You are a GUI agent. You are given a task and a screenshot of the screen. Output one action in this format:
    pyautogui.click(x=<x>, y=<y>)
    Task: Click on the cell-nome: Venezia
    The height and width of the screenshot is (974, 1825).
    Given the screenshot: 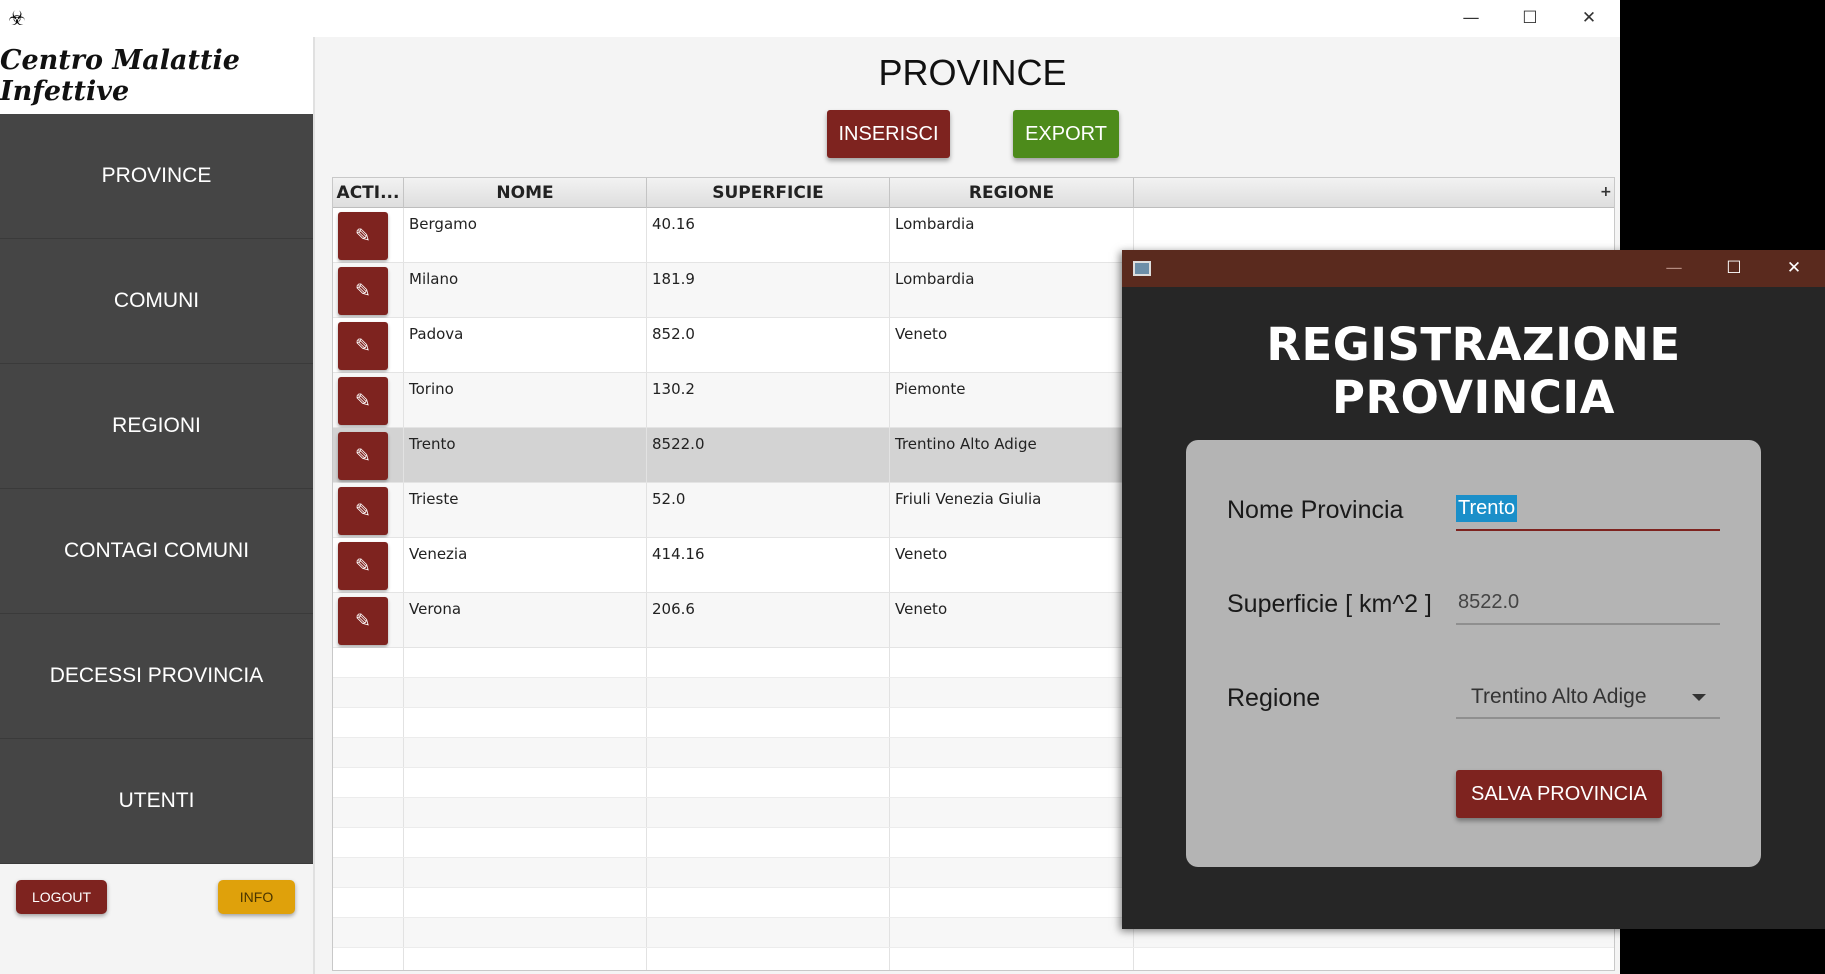 What is the action you would take?
    pyautogui.click(x=525, y=565)
    